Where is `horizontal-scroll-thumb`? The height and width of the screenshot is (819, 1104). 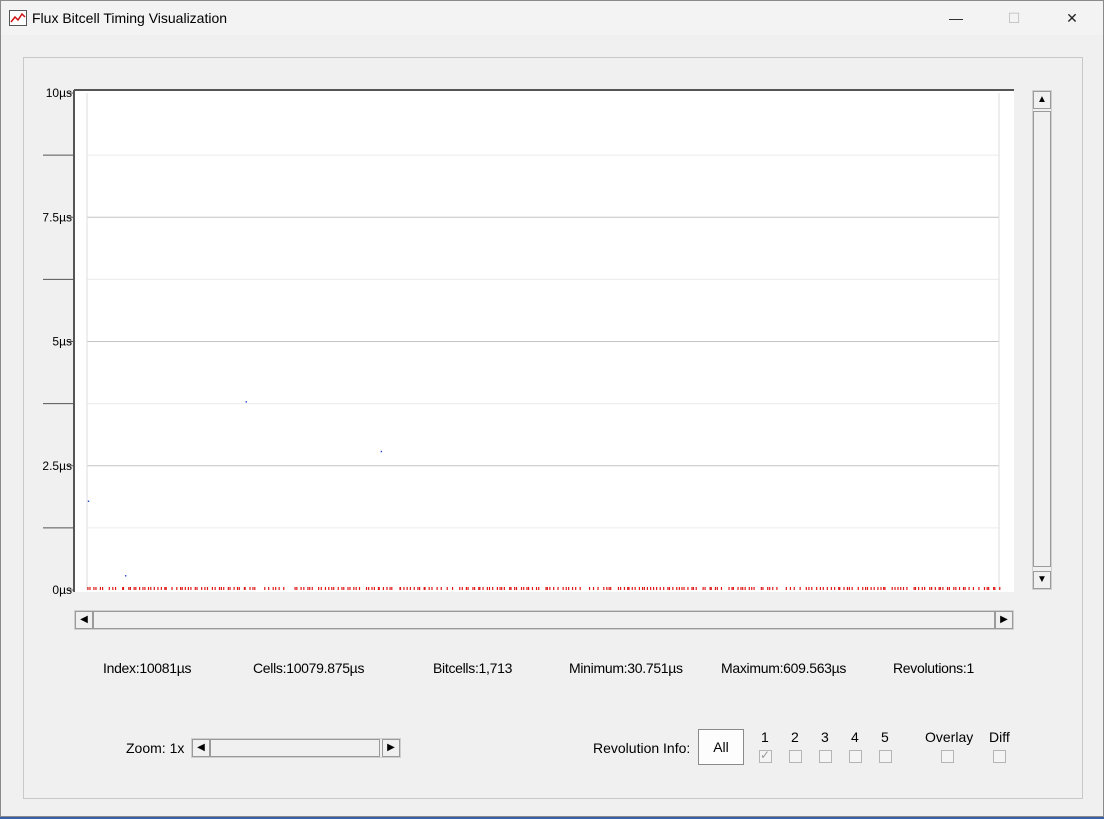 horizontal-scroll-thumb is located at coordinates (544, 620).